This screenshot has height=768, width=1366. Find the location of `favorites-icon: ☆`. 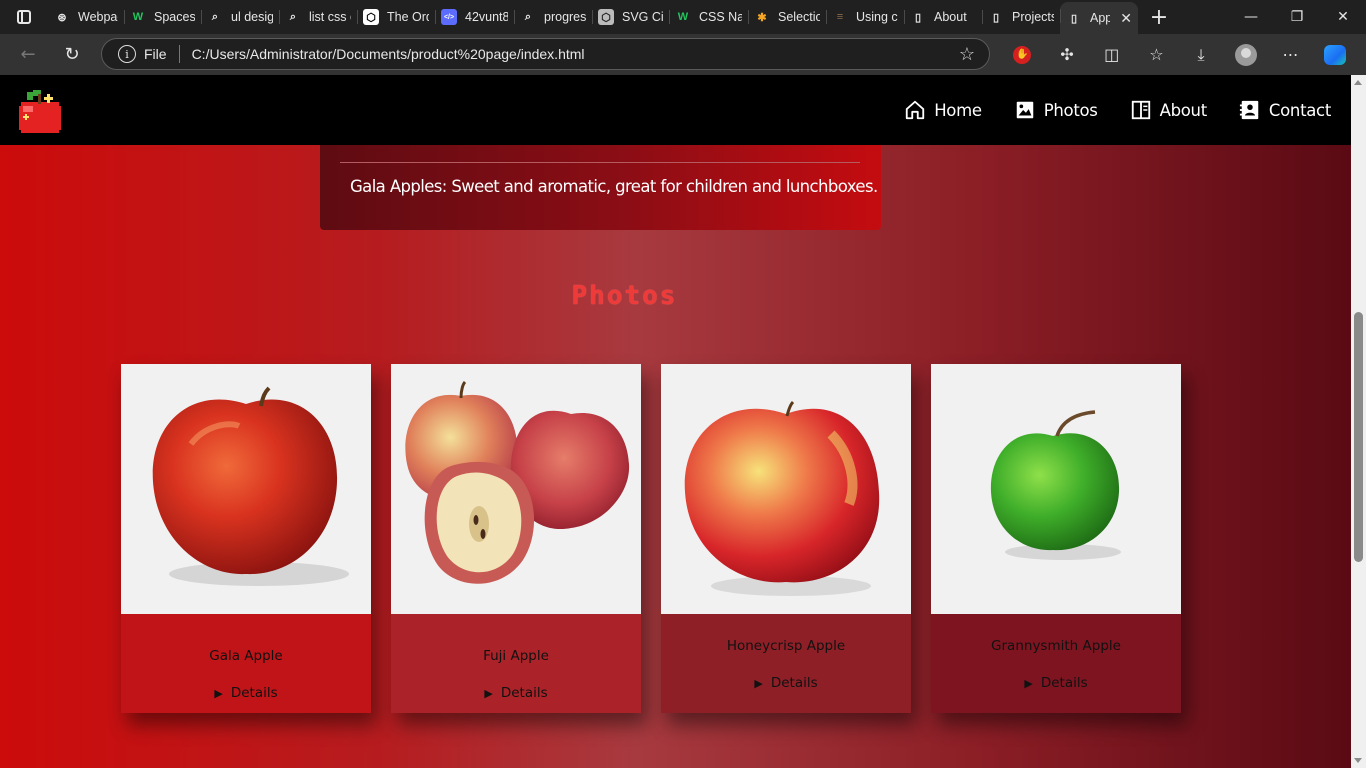

favorites-icon: ☆ is located at coordinates (1156, 54).